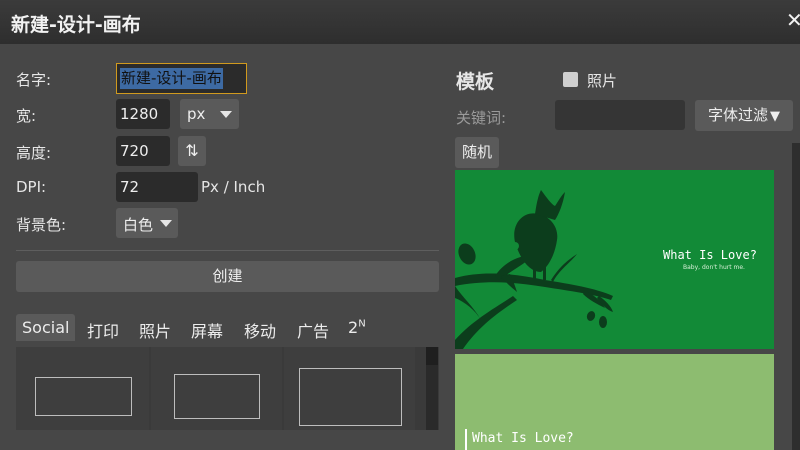 The image size is (800, 450). I want to click on random-button: 随机, so click(477, 152).